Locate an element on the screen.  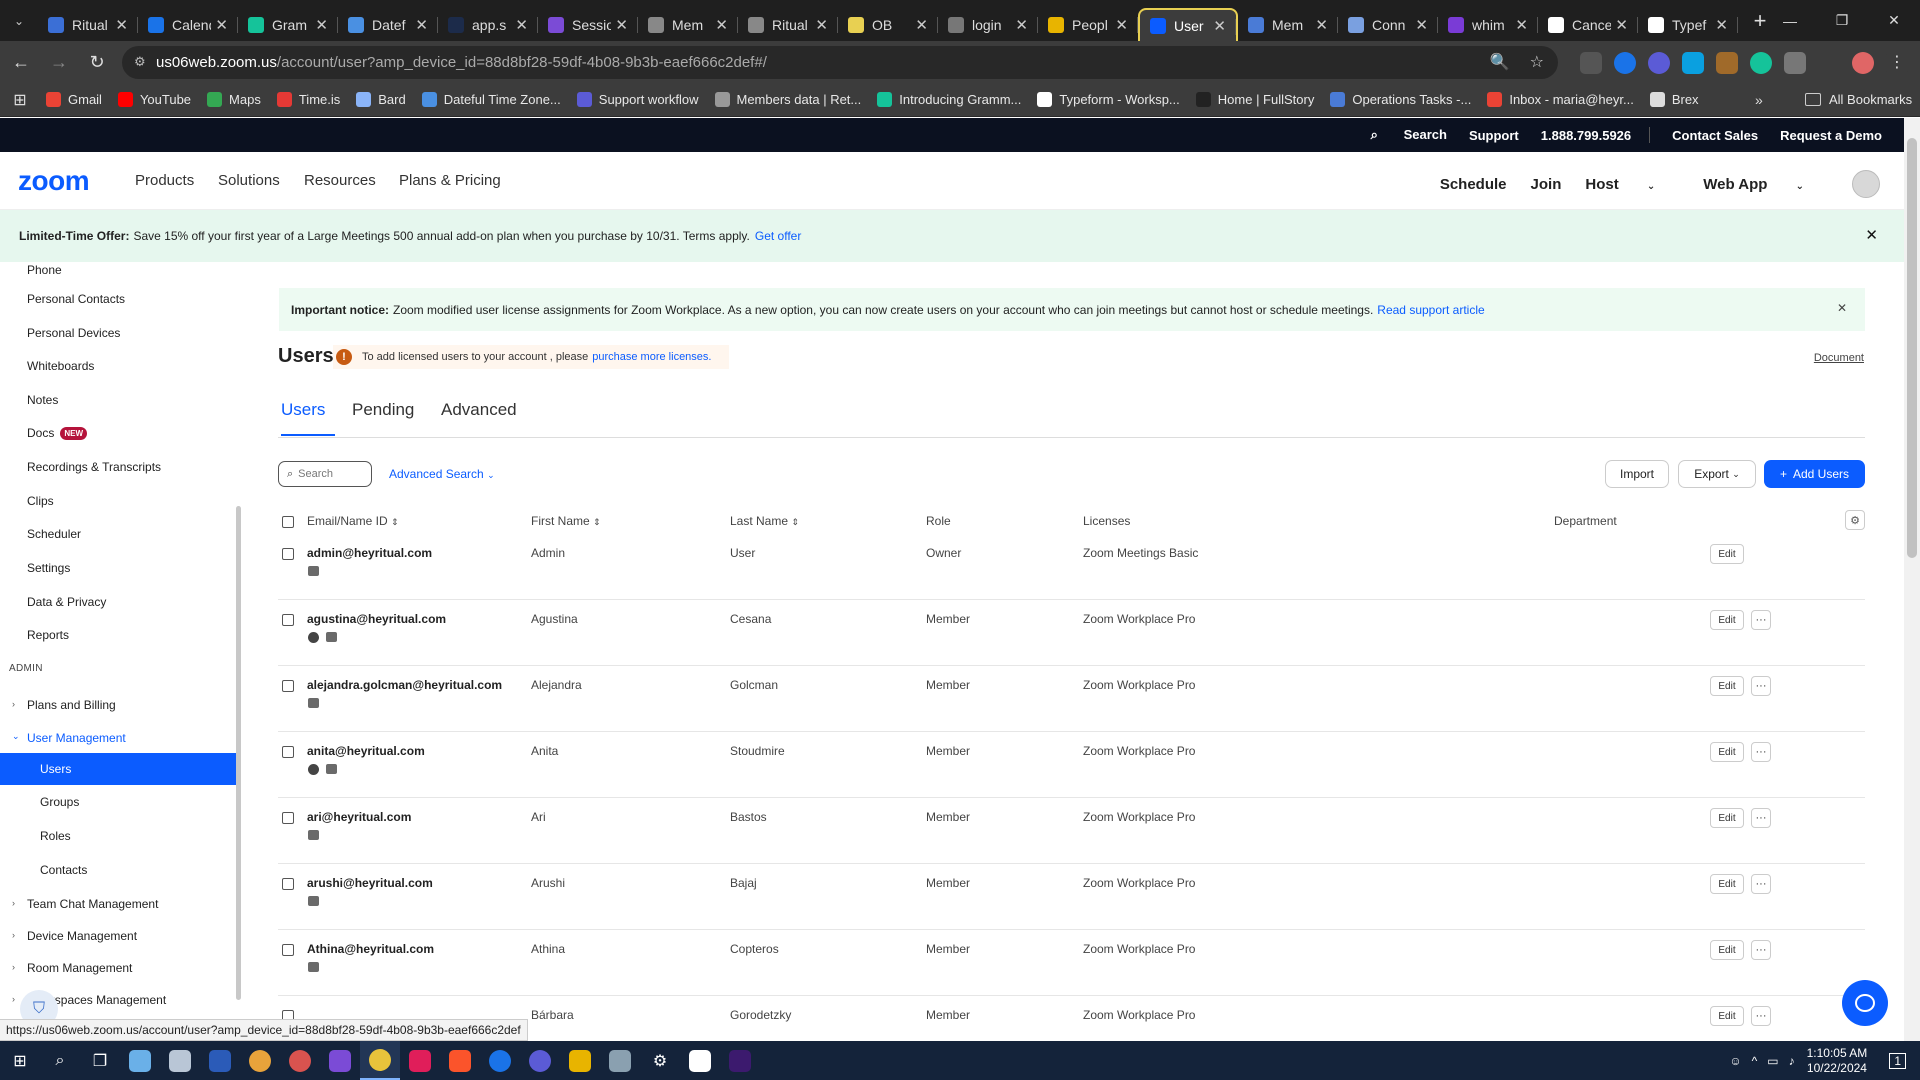
sidebar-item-team-chat: Team Chat Management is located at coordinates (92, 904).